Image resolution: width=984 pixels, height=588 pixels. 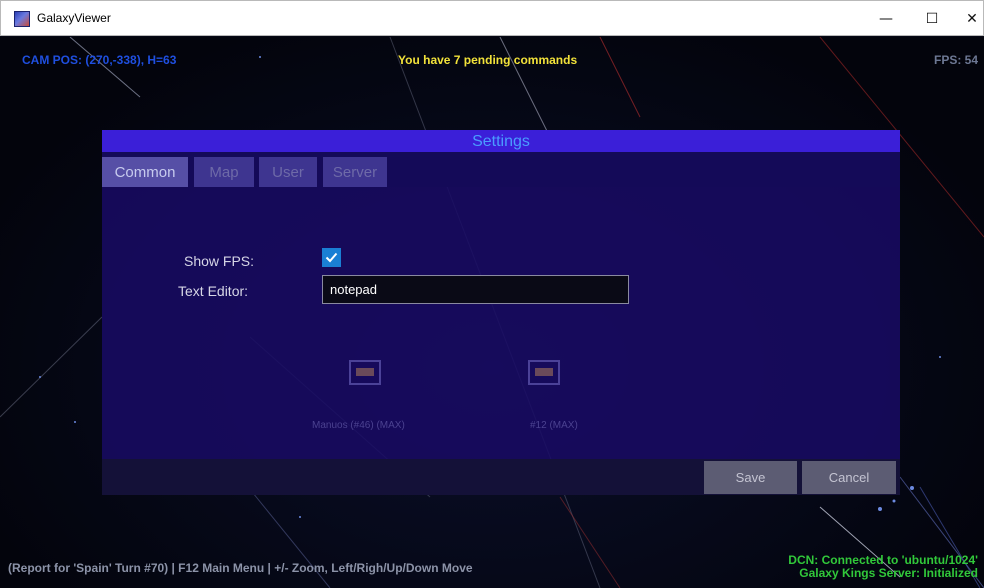 What do you see at coordinates (145, 172) in the screenshot?
I see `tab-common: Common` at bounding box center [145, 172].